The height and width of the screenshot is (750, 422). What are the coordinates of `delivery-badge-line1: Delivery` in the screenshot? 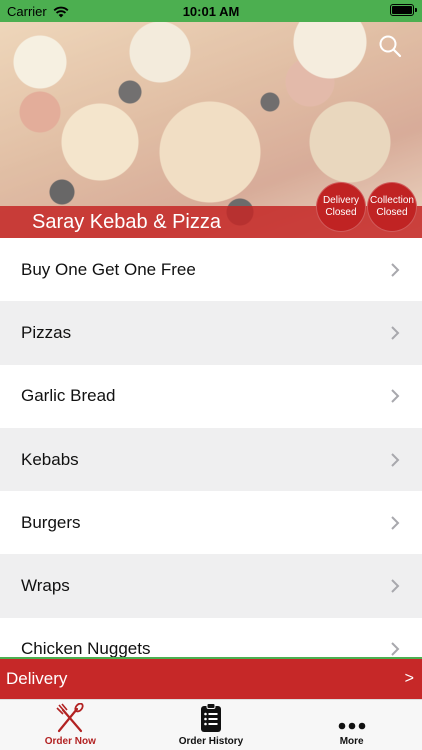 It's located at (341, 200).